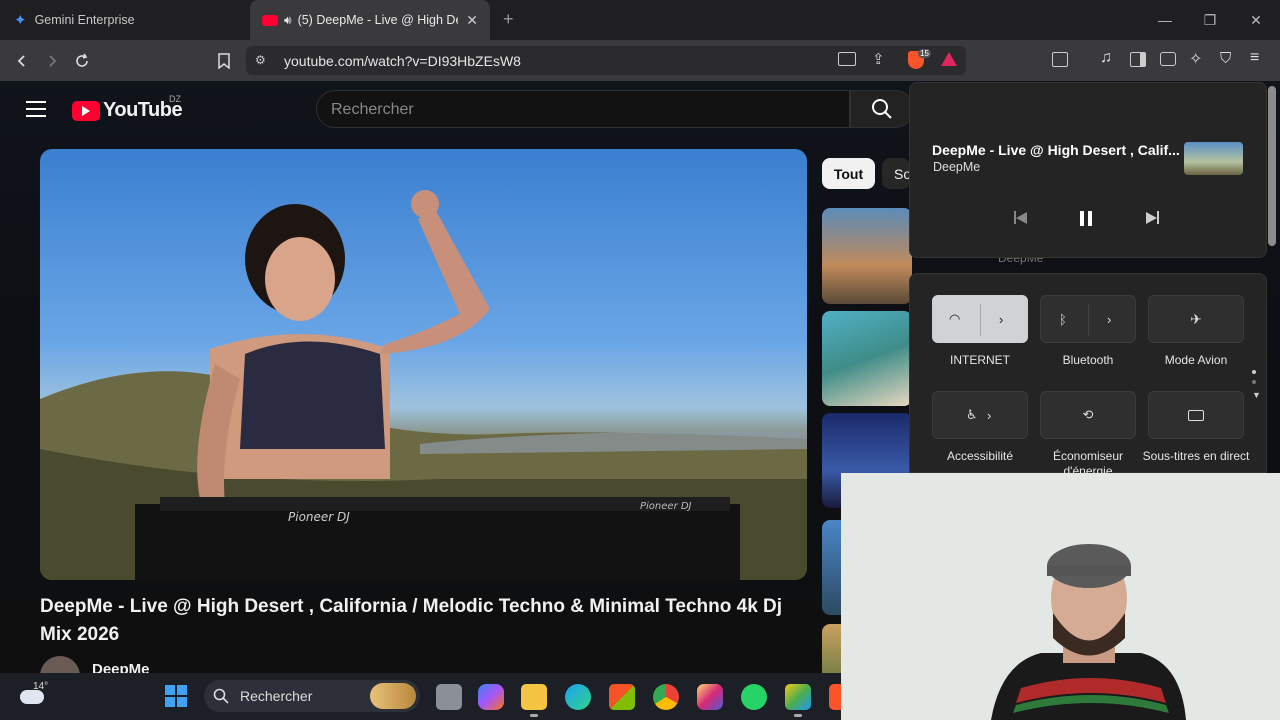 Image resolution: width=1280 pixels, height=720 pixels. Describe the element at coordinates (1152, 217) in the screenshot. I see `next-track-icon` at that location.